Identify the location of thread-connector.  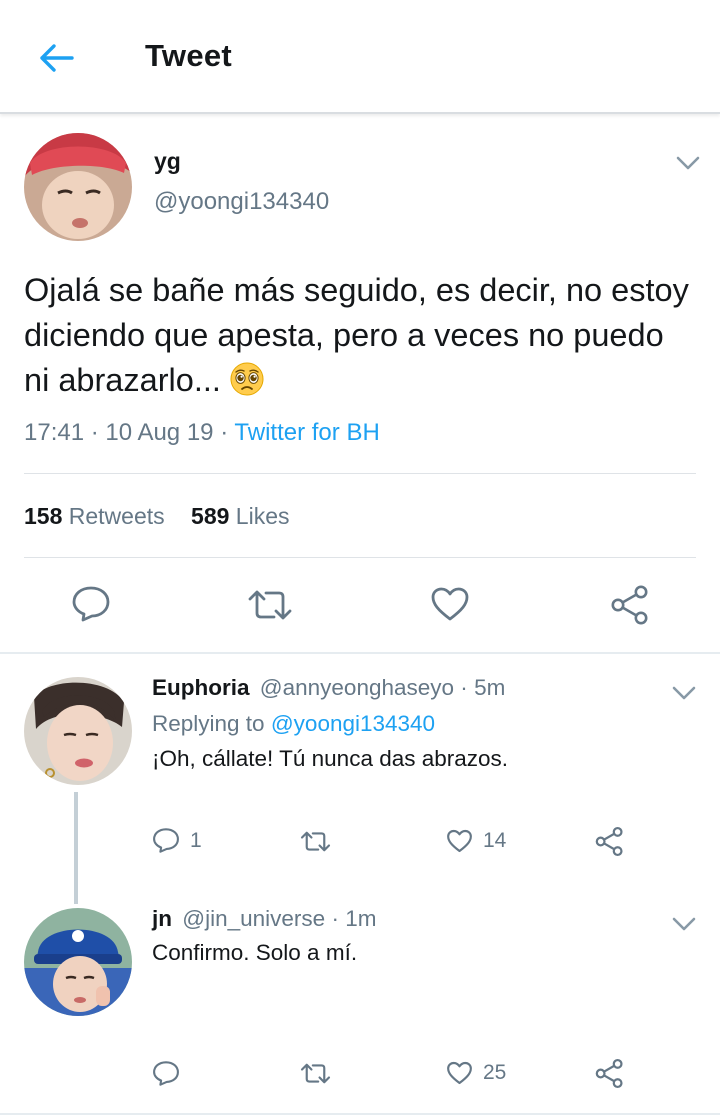
(76, 848).